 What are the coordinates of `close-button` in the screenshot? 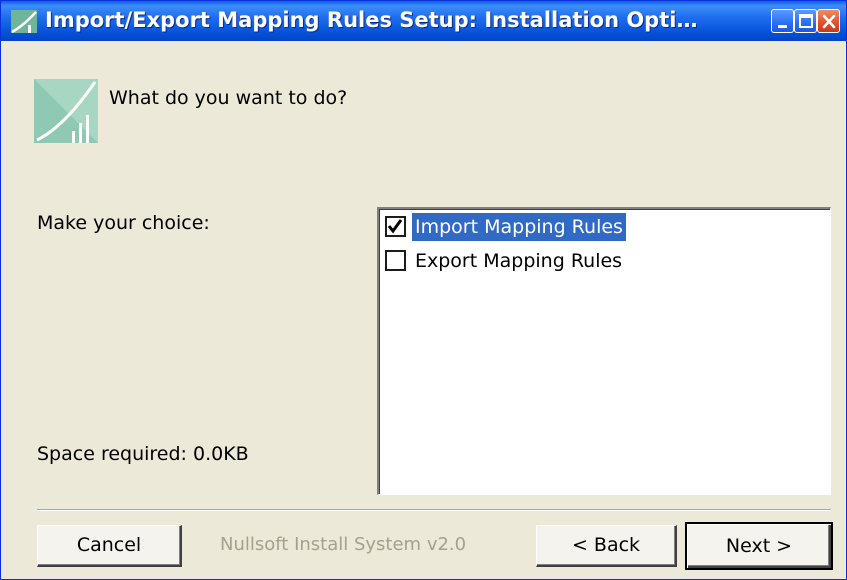 It's located at (828, 21).